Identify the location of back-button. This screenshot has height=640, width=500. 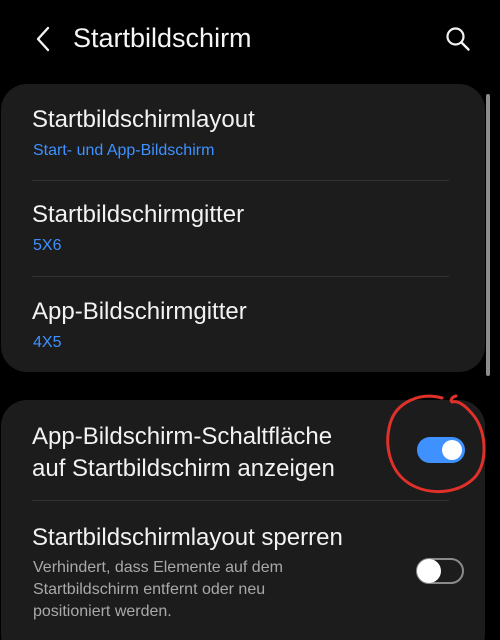
(43, 39).